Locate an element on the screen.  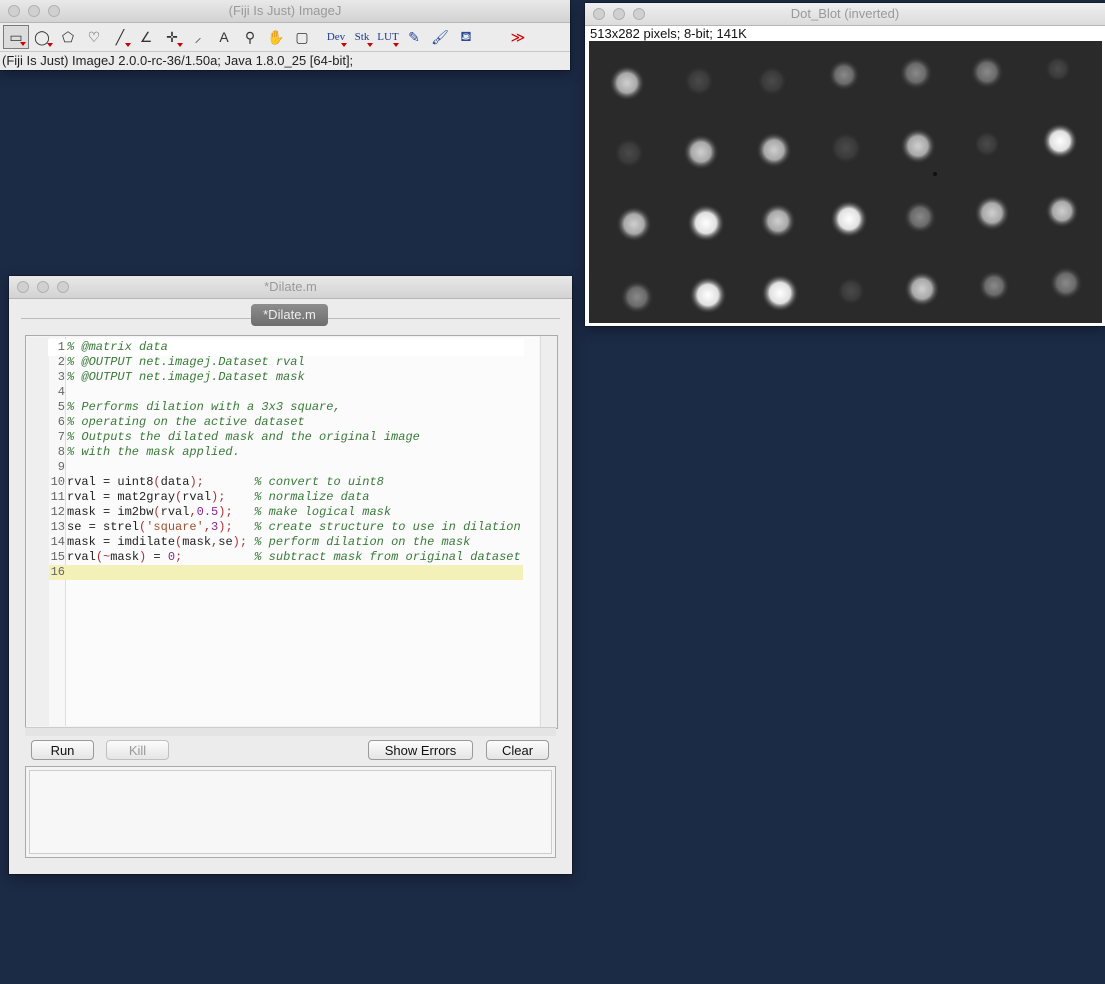
stk-menu: Stk is located at coordinates (362, 37).